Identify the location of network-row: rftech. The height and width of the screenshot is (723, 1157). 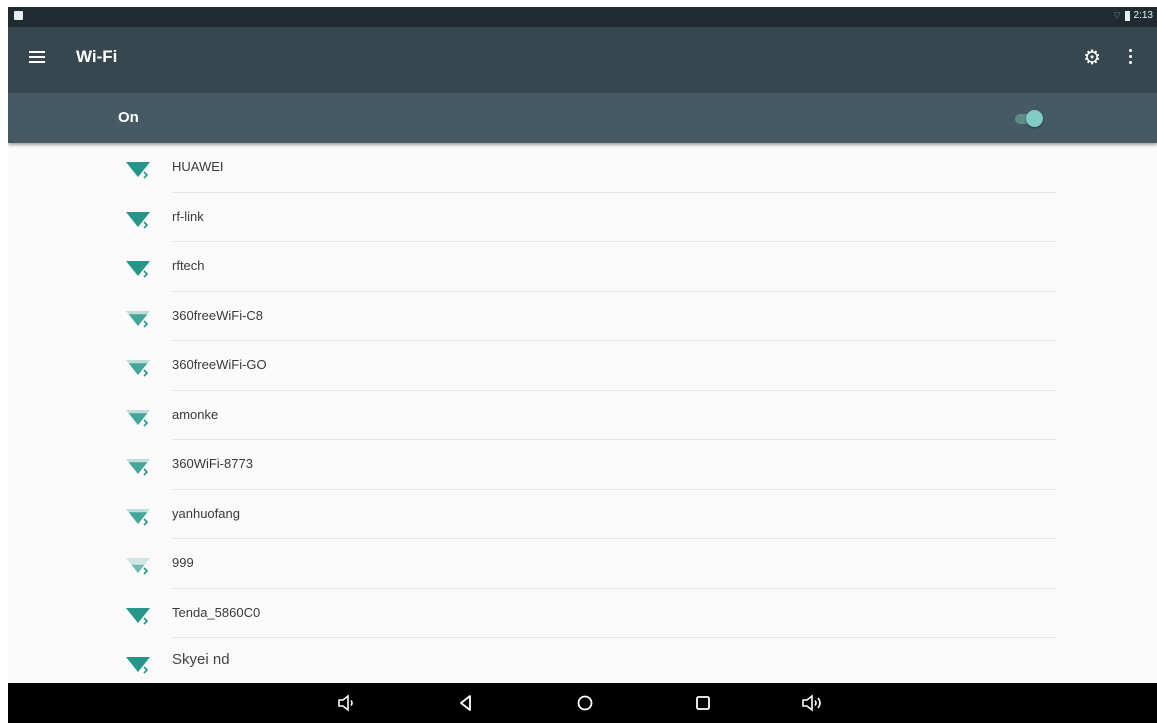
(582, 267).